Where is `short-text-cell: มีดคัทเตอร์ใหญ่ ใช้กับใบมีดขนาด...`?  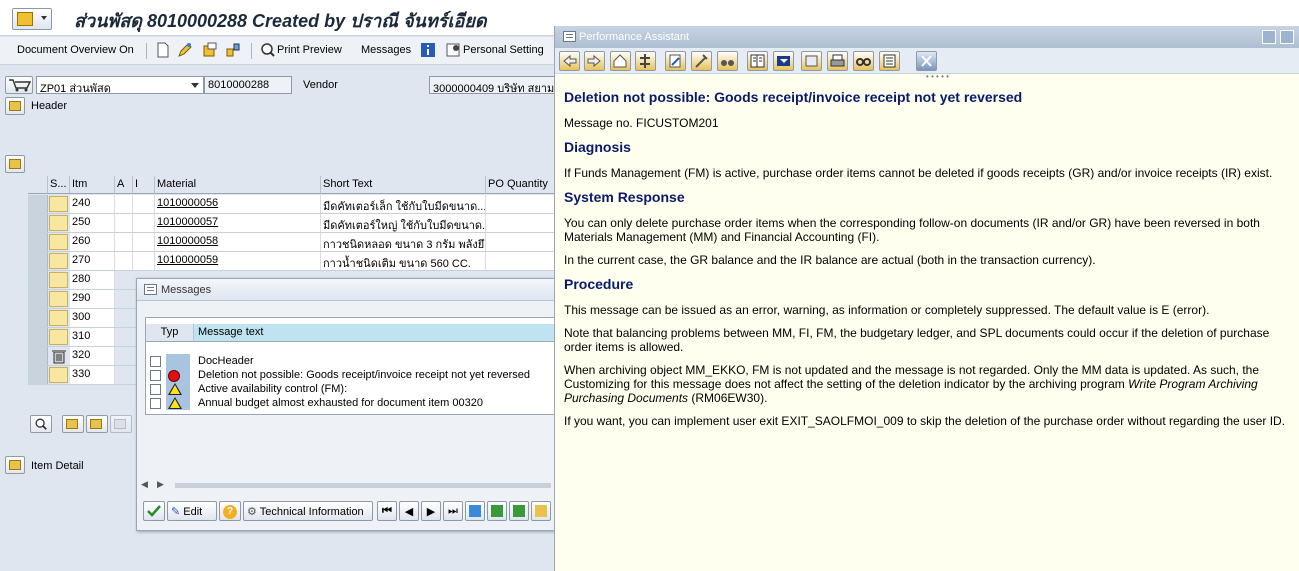
short-text-cell: มีดคัทเตอร์ใหญ่ ใช้กับใบมีดขนาด... is located at coordinates (403, 223).